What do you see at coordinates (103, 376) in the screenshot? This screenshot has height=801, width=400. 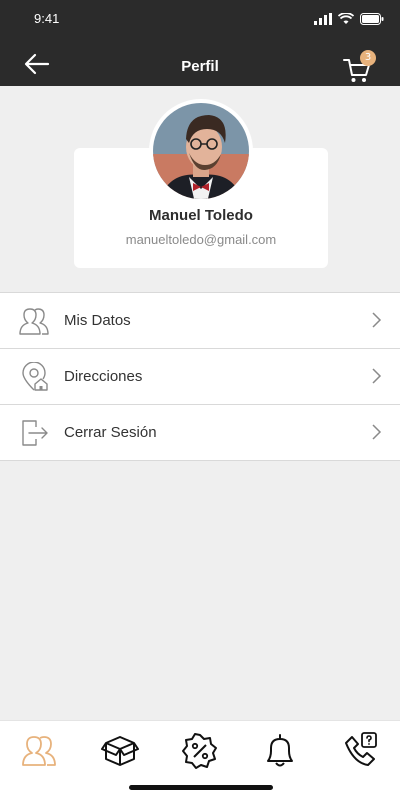 I see `menu-item-label: Direcciones` at bounding box center [103, 376].